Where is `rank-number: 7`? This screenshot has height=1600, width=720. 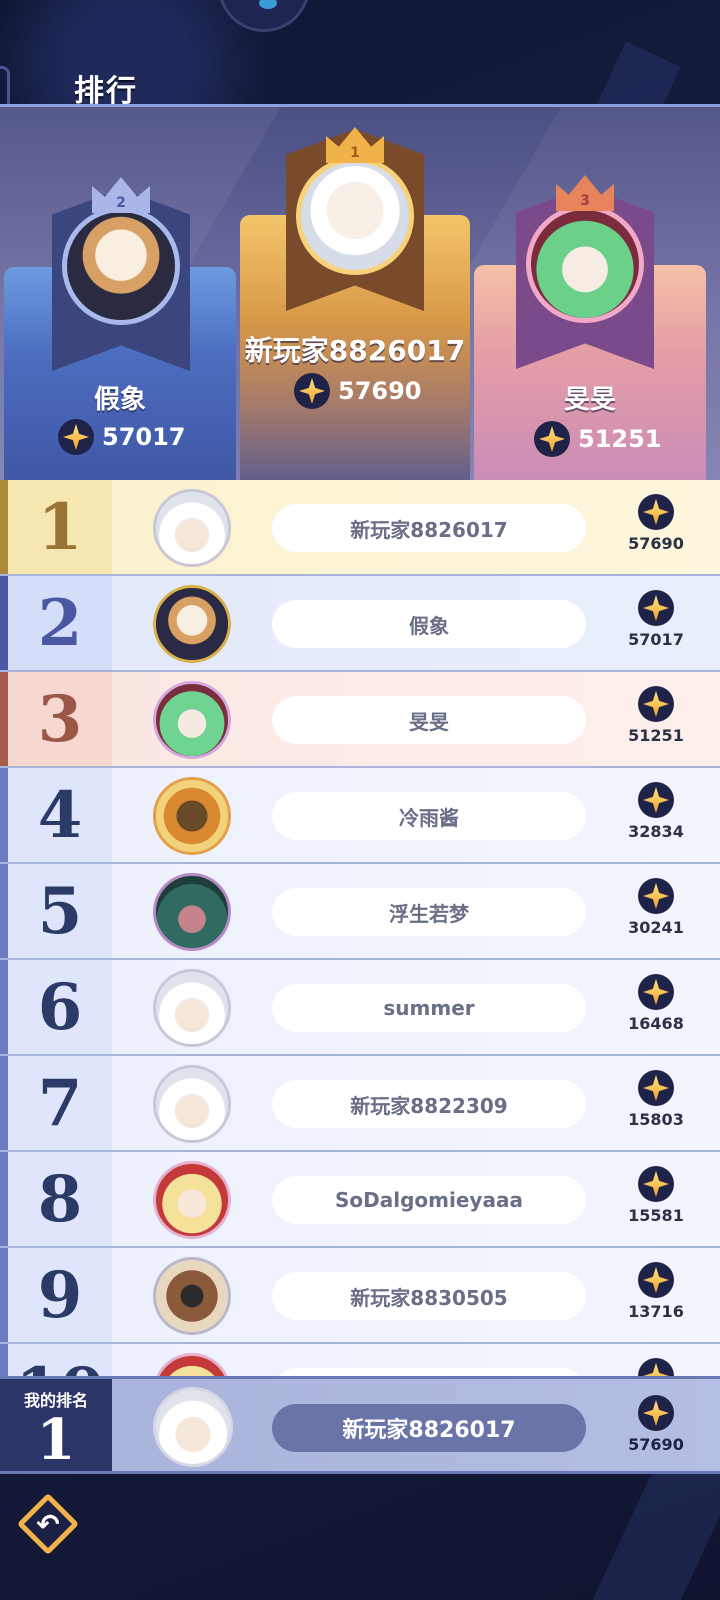 rank-number: 7 is located at coordinates (60, 1103).